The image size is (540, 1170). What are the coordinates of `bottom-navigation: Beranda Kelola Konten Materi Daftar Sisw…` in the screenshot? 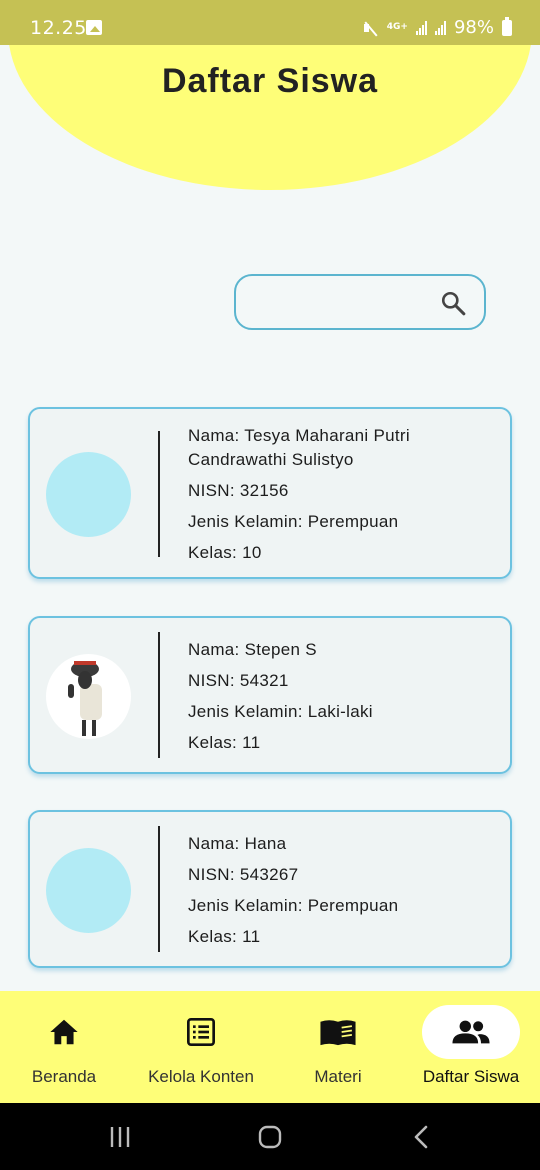 It's located at (270, 1047).